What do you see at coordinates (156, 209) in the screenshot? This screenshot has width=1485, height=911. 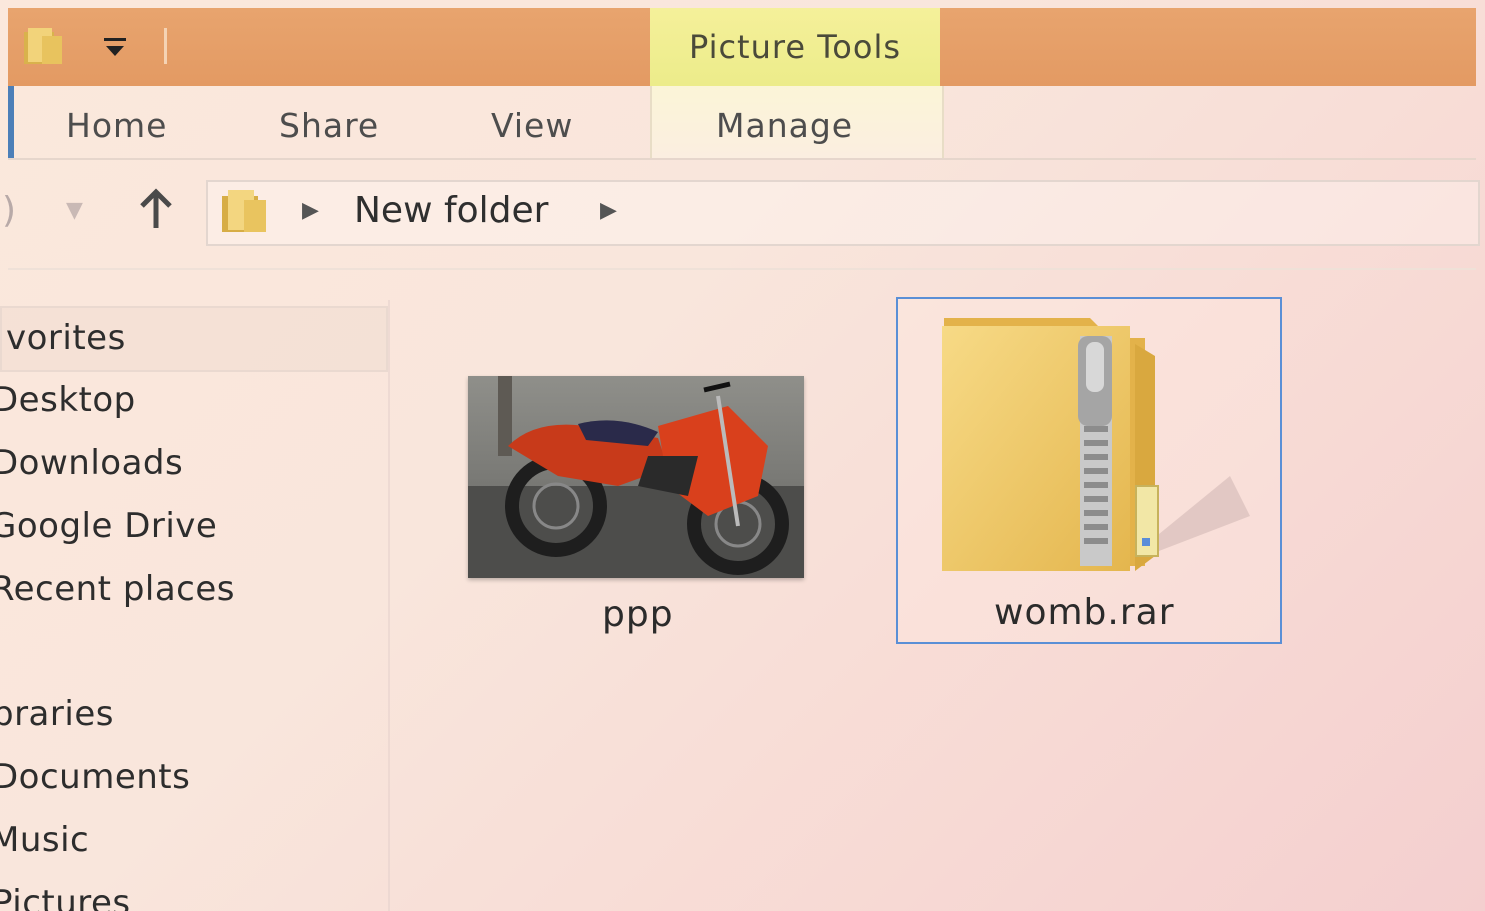 I see `up-arrow-icon` at bounding box center [156, 209].